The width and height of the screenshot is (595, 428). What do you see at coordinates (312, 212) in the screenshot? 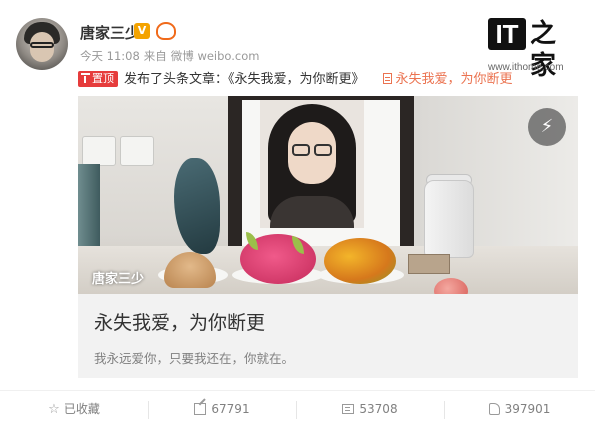
I see `portrait-body` at bounding box center [312, 212].